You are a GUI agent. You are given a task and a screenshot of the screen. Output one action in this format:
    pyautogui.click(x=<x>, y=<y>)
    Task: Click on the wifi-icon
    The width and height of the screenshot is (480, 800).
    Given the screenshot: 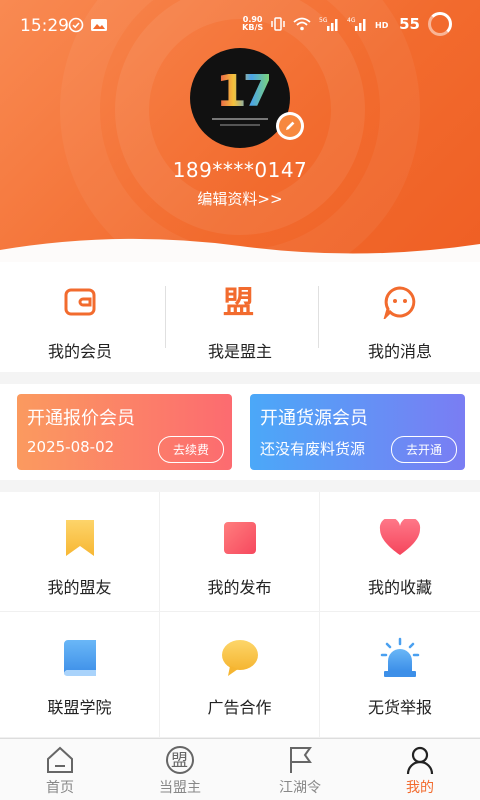 What is the action you would take?
    pyautogui.click(x=302, y=24)
    